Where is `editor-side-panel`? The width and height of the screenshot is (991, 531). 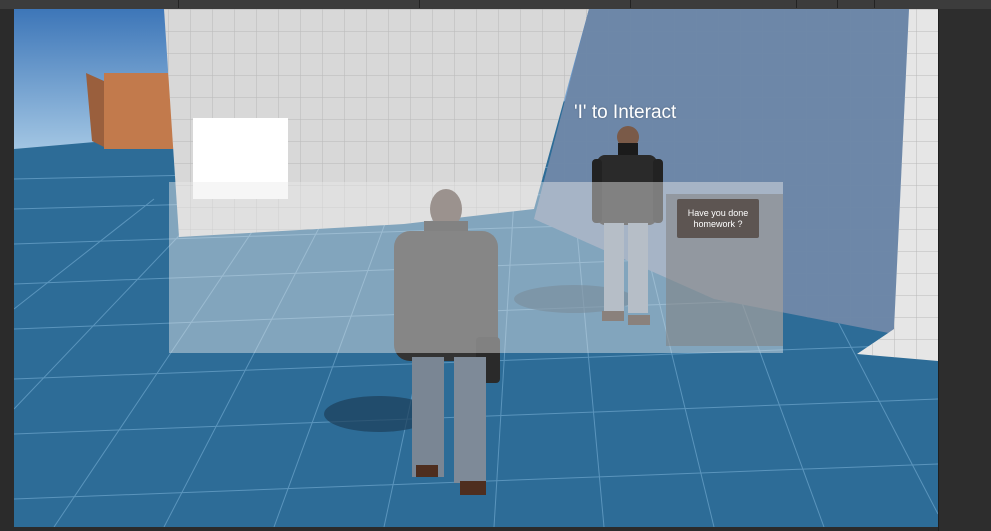
editor-side-panel is located at coordinates (964, 270).